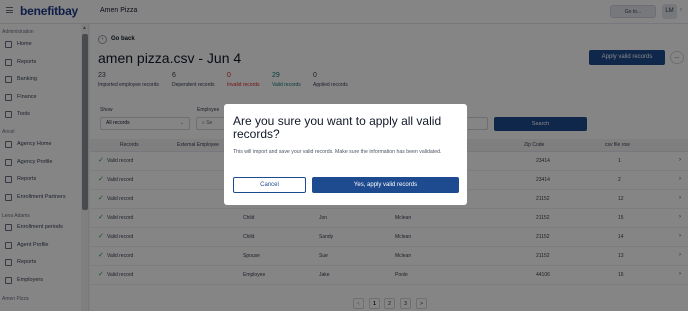 Image resolution: width=688 pixels, height=311 pixels. What do you see at coordinates (385, 185) in the screenshot?
I see `confirm-apply-button: Yes, apply valid records` at bounding box center [385, 185].